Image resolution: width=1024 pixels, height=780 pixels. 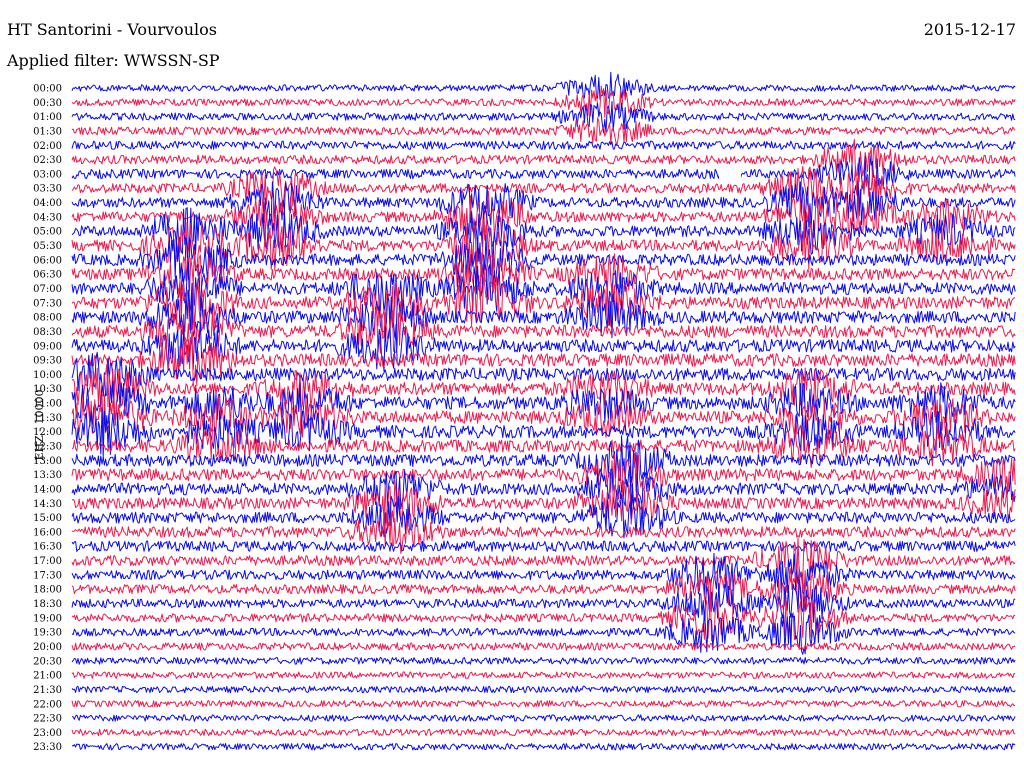 I want to click on data-gap, so click(x=730, y=174).